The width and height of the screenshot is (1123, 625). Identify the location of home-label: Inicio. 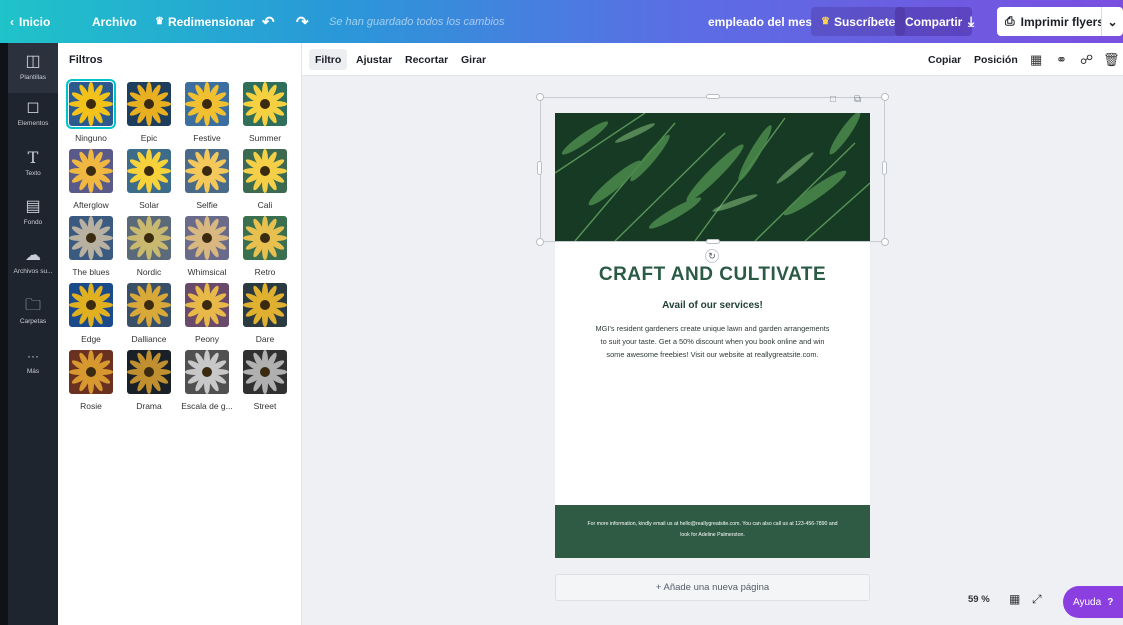
(35, 21).